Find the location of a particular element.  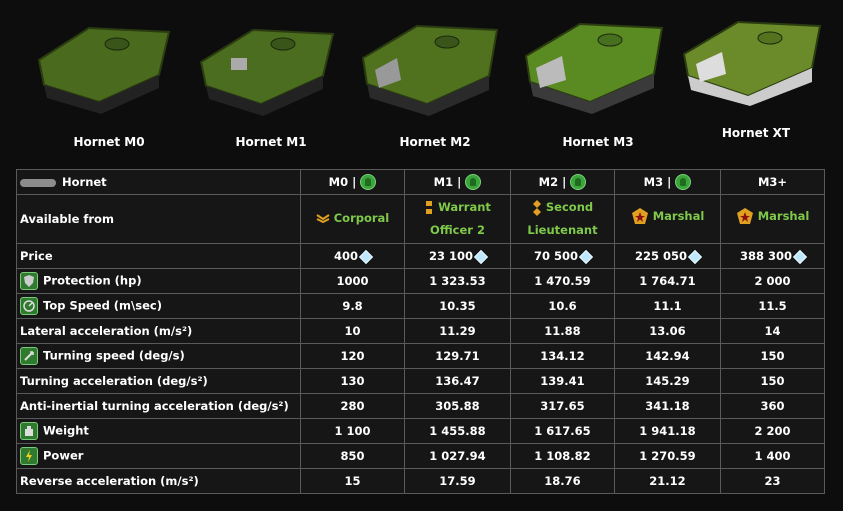

value-cell: 23 is located at coordinates (772, 481).